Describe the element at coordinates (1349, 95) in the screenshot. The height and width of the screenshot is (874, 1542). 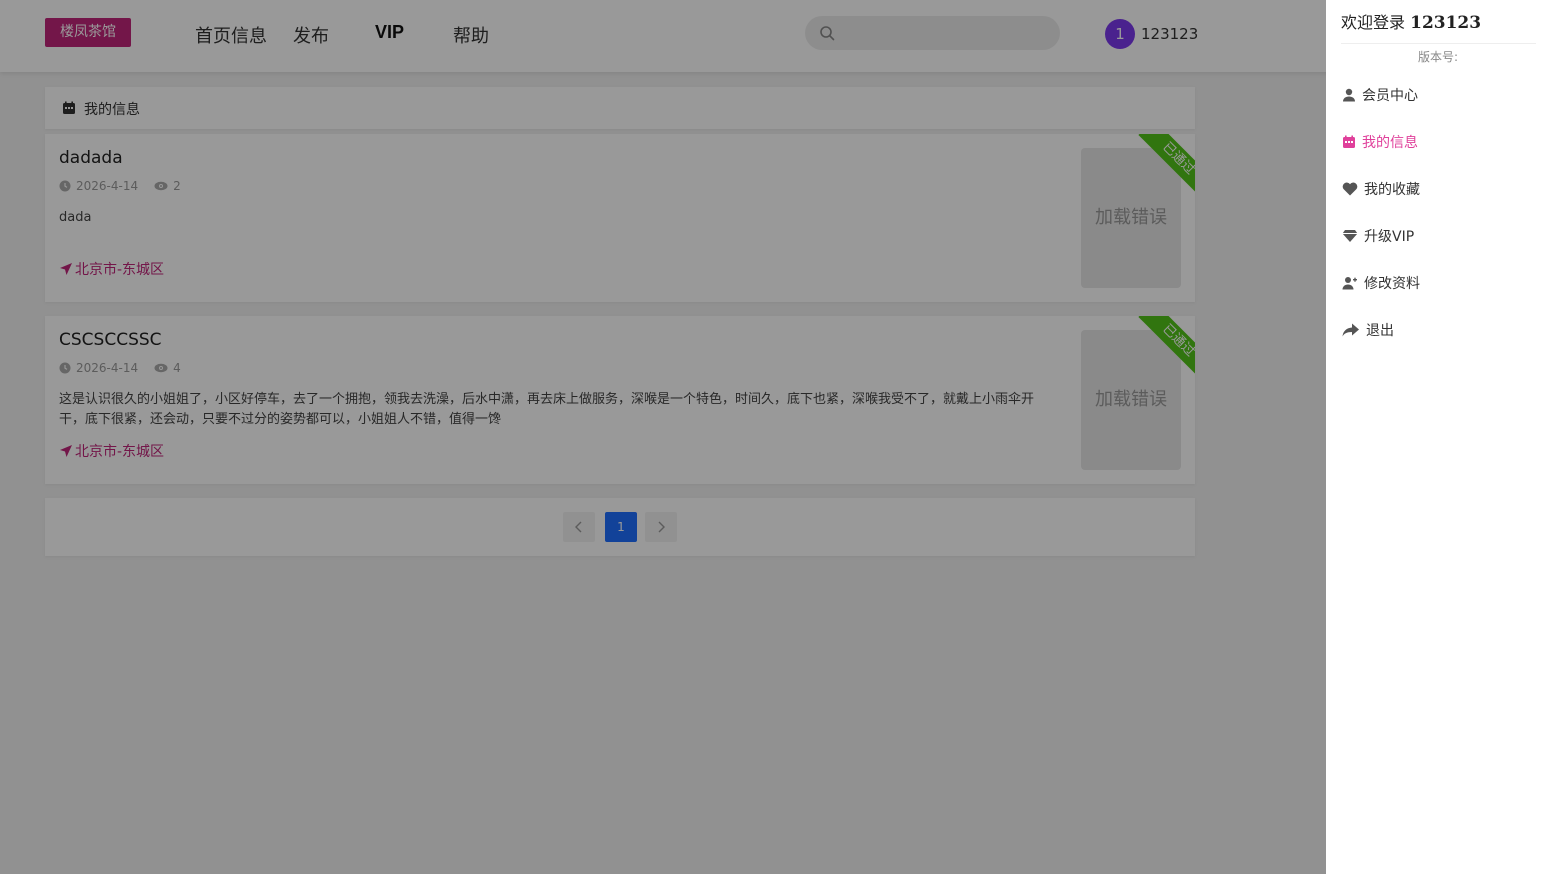
I see `user-icon` at that location.